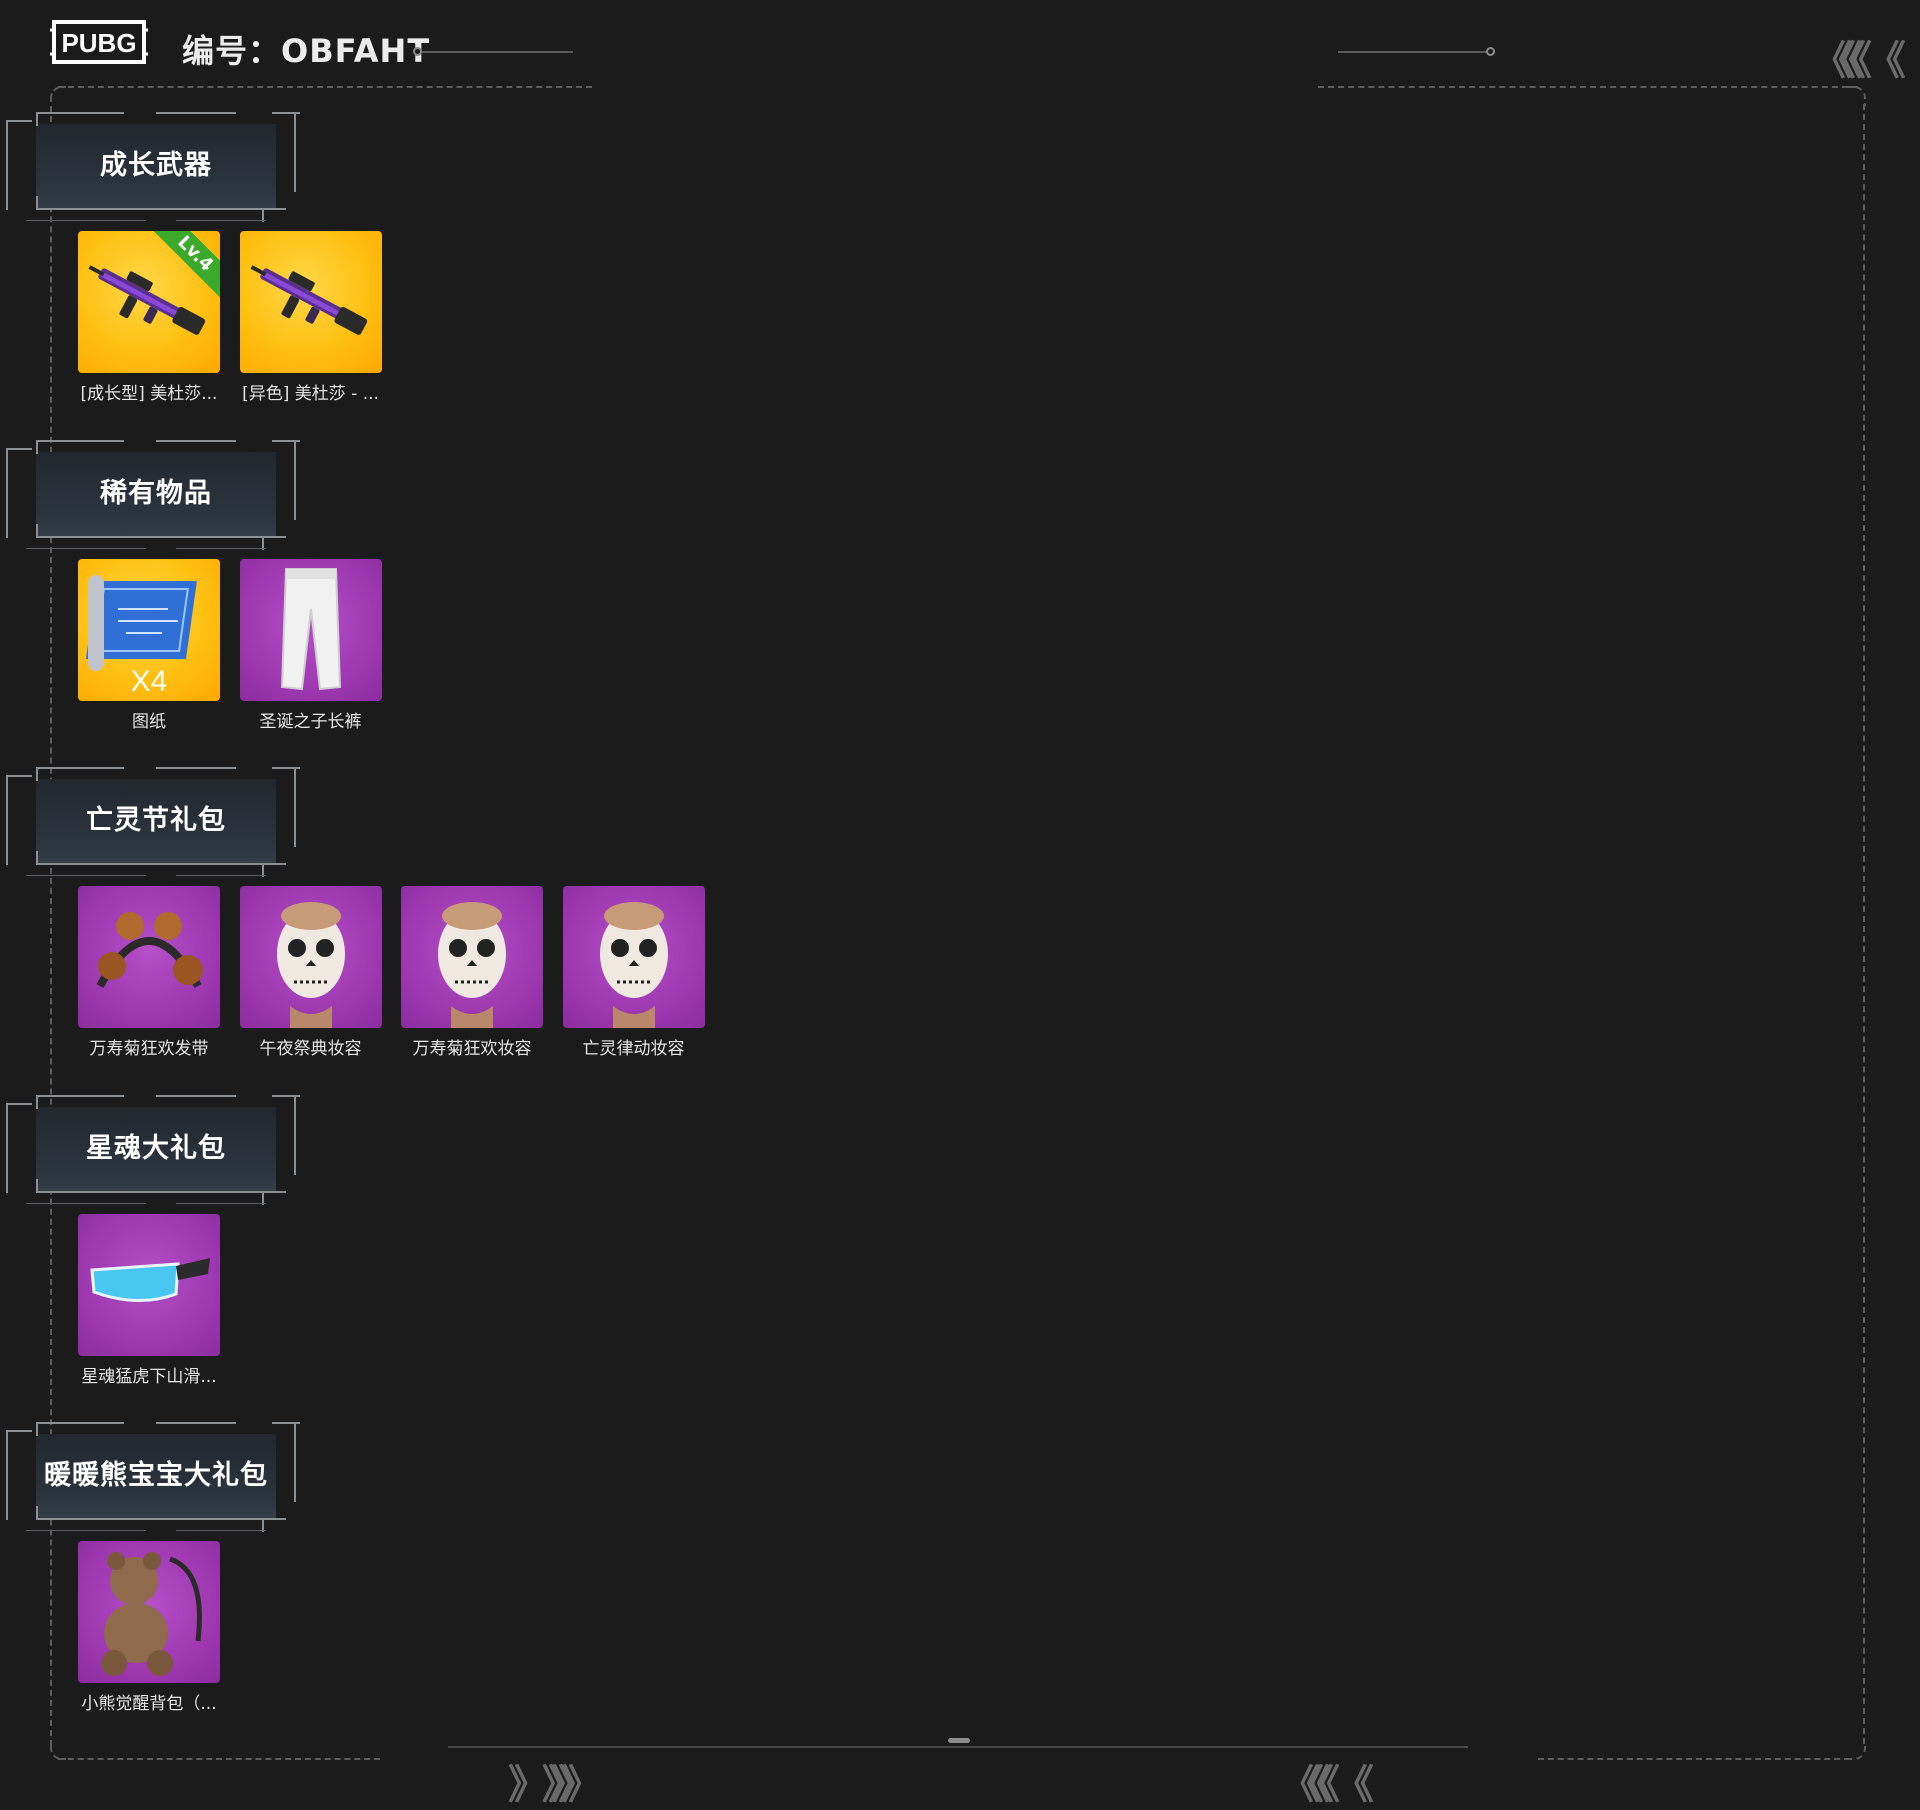 The width and height of the screenshot is (1920, 1810). Describe the element at coordinates (325, 87) in the screenshot. I see `frame-top-left` at that location.